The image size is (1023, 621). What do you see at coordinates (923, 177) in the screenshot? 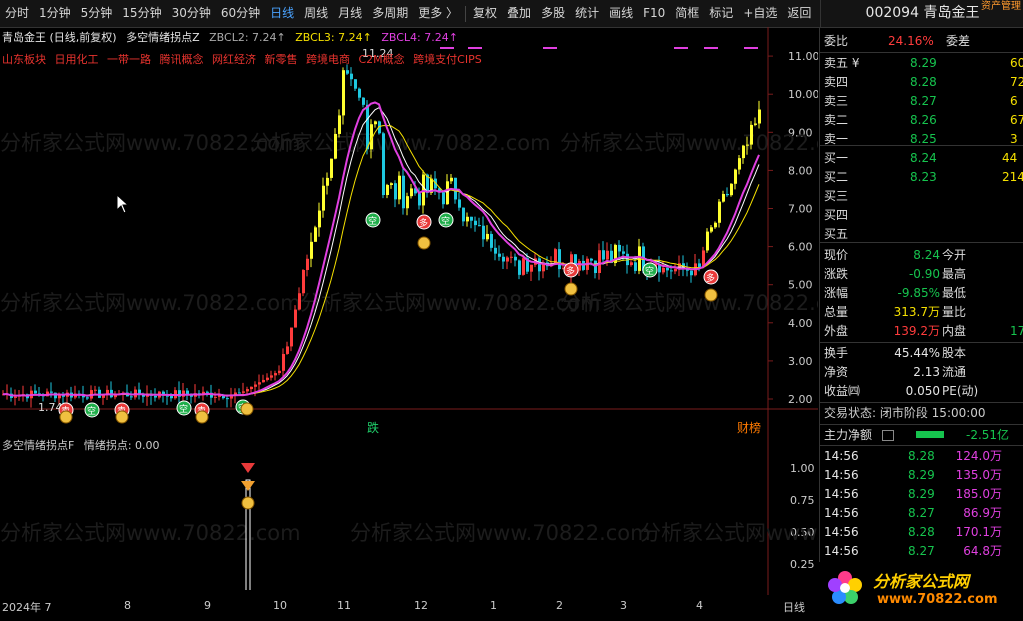
I see `bid-row: 买二 8.23 214` at bounding box center [923, 177].